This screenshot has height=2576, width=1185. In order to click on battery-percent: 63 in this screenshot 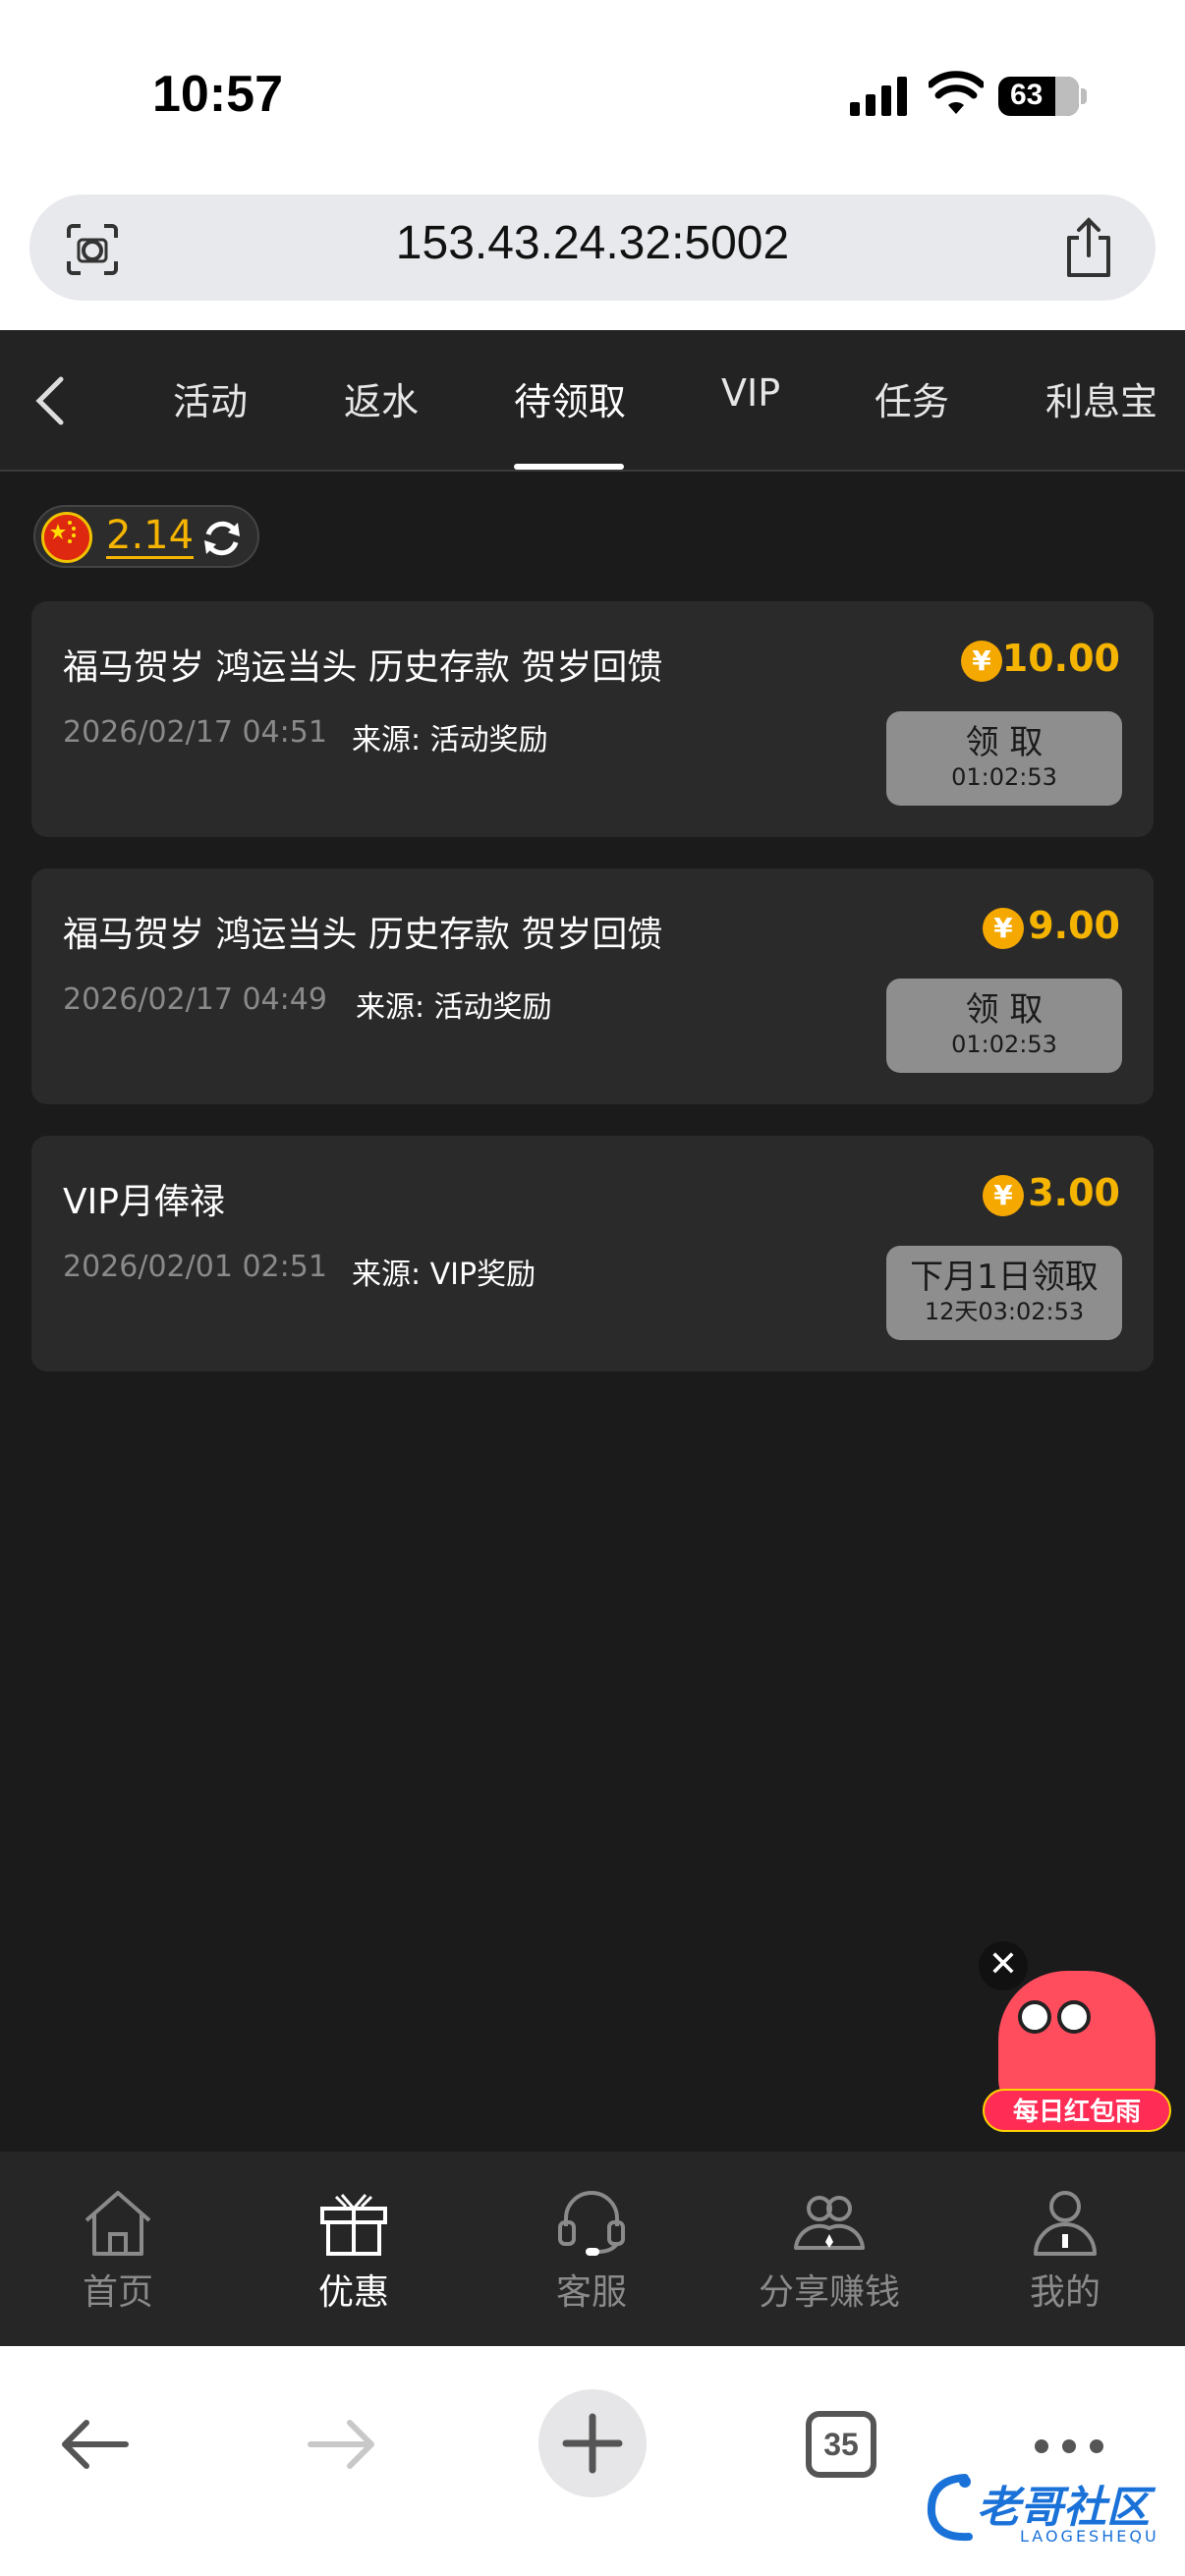, I will do `click(1027, 95)`.